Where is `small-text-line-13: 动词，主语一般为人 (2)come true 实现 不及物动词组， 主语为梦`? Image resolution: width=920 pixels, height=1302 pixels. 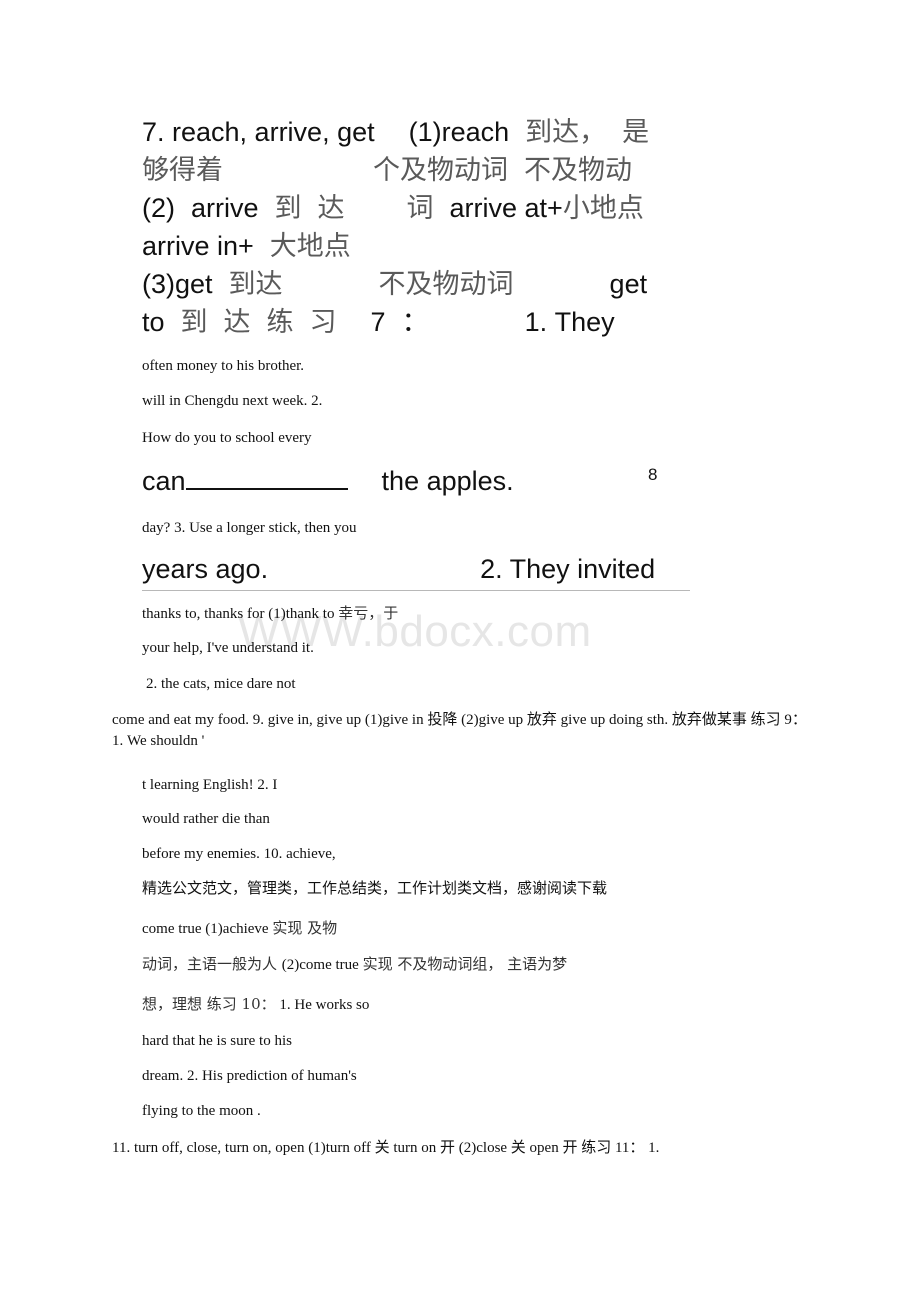
small-text-line-13: 动词，主语一般为人 (2)come true 实现 不及物动词组， 主语为梦 is located at coordinates (354, 964).